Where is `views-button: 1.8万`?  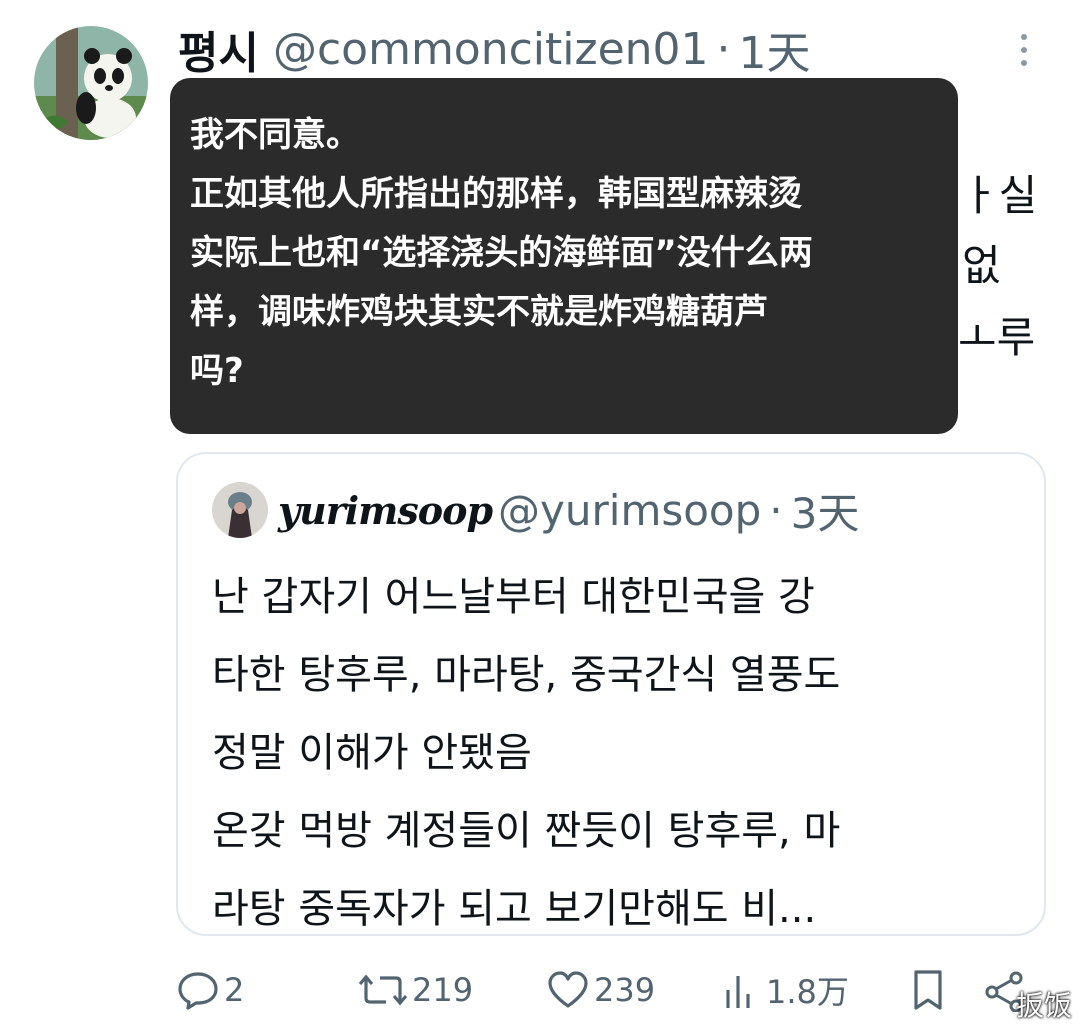
views-button: 1.8万 is located at coordinates (785, 990).